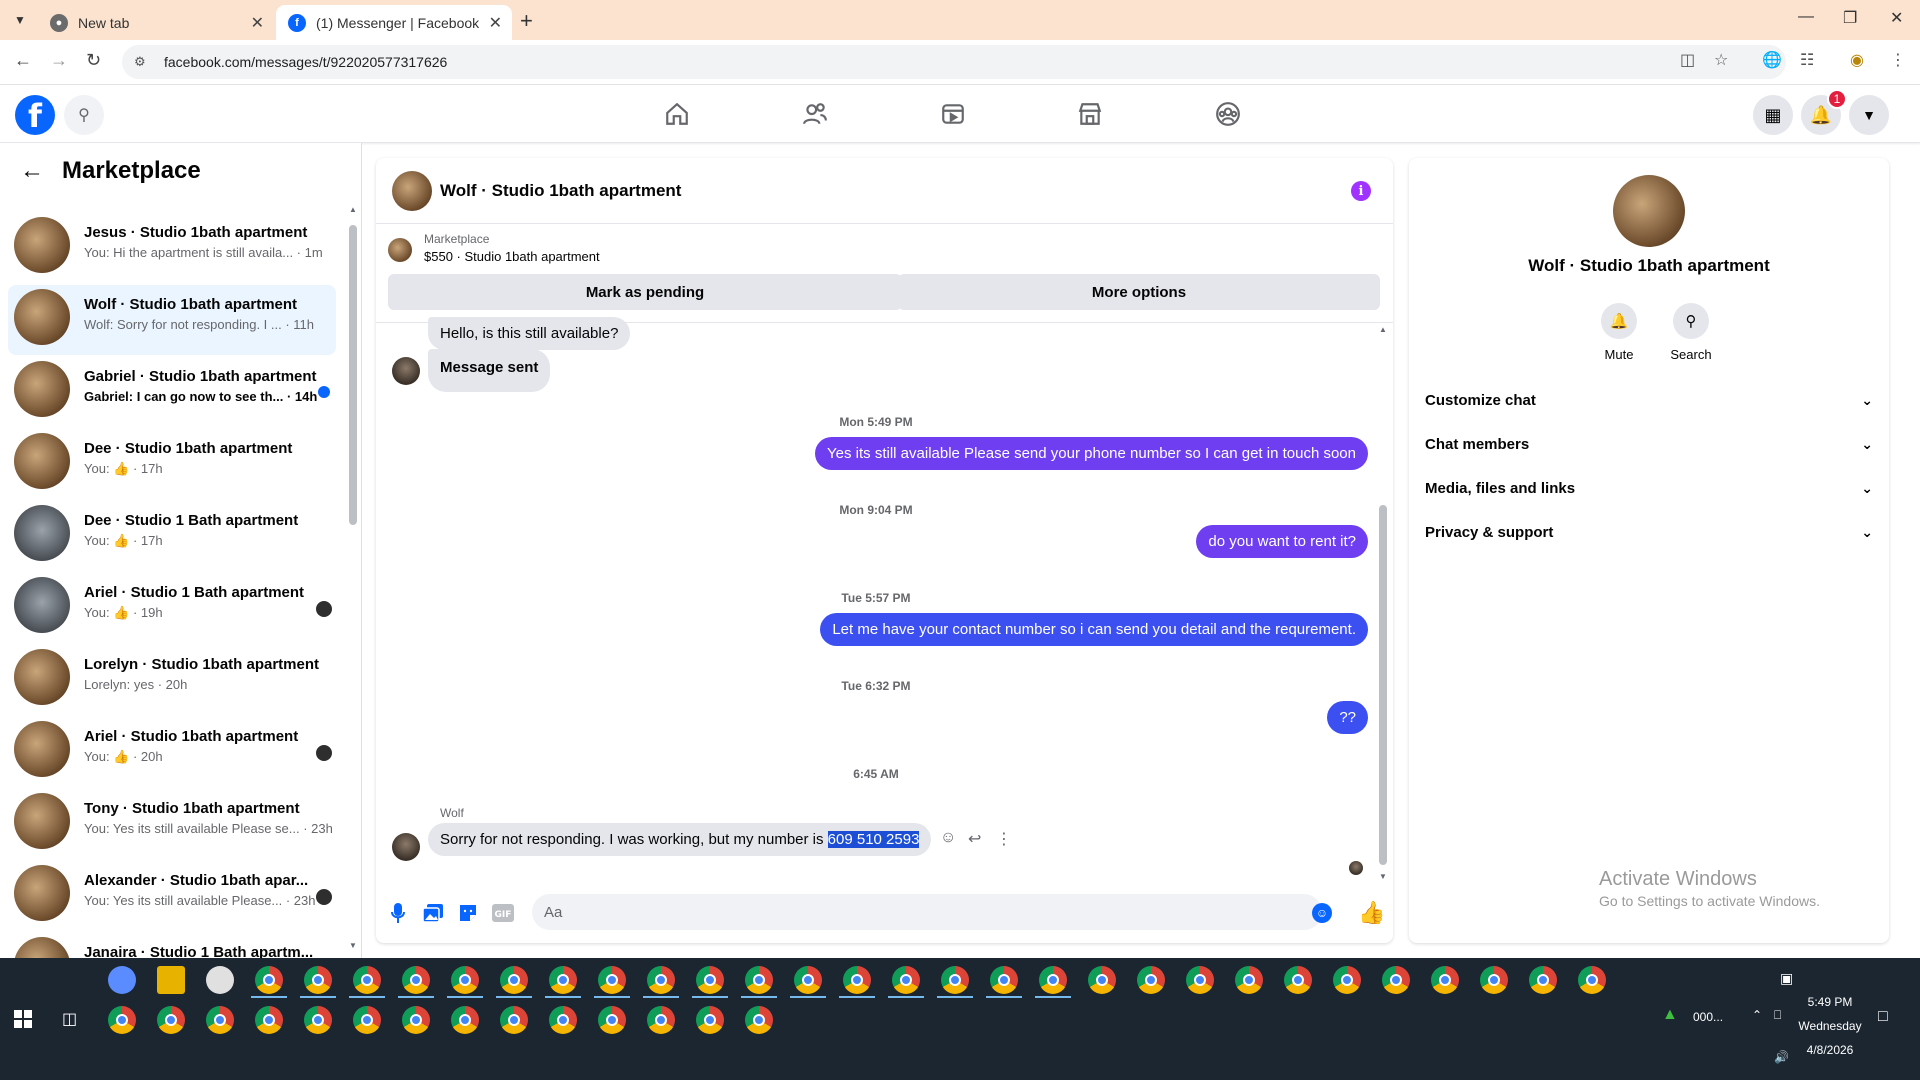  What do you see at coordinates (1757, 1015) in the screenshot?
I see `chevron-up-icon: ⌃` at bounding box center [1757, 1015].